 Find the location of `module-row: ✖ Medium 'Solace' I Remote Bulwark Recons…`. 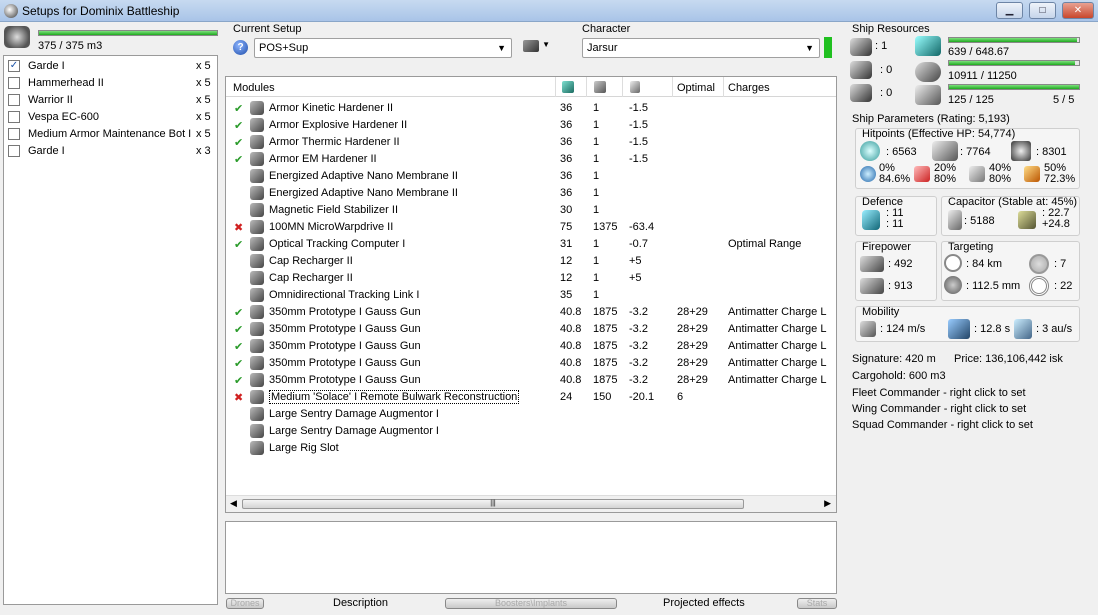

module-row: ✖ Medium 'Solace' I Remote Bulwark Recons… is located at coordinates (531, 397).